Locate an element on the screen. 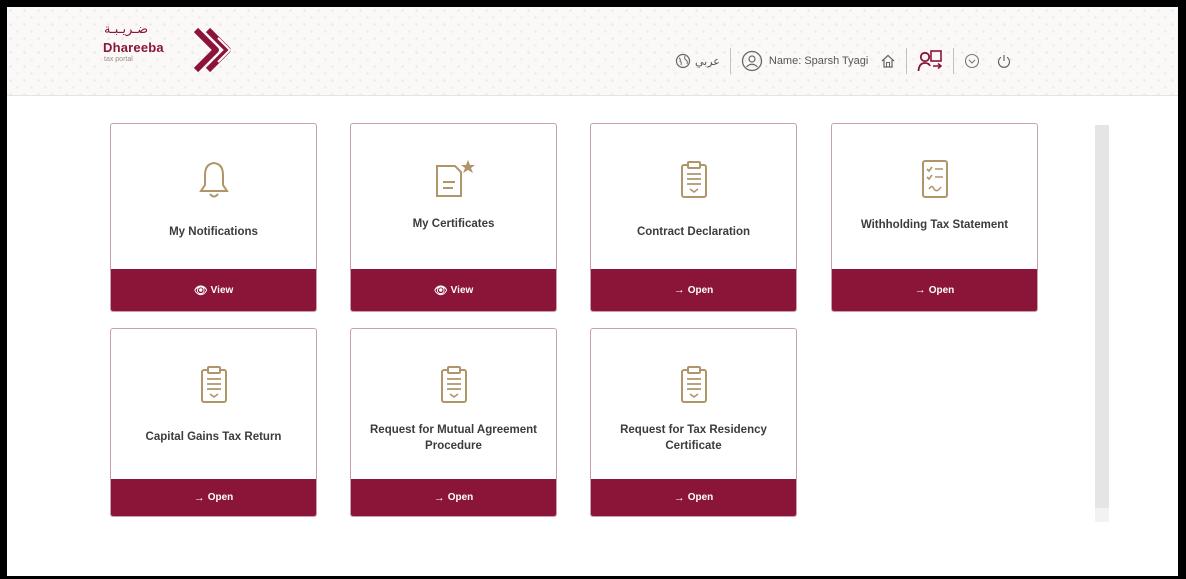 This screenshot has width=1186, height=579. card-title: My Certificates is located at coordinates (453, 224).